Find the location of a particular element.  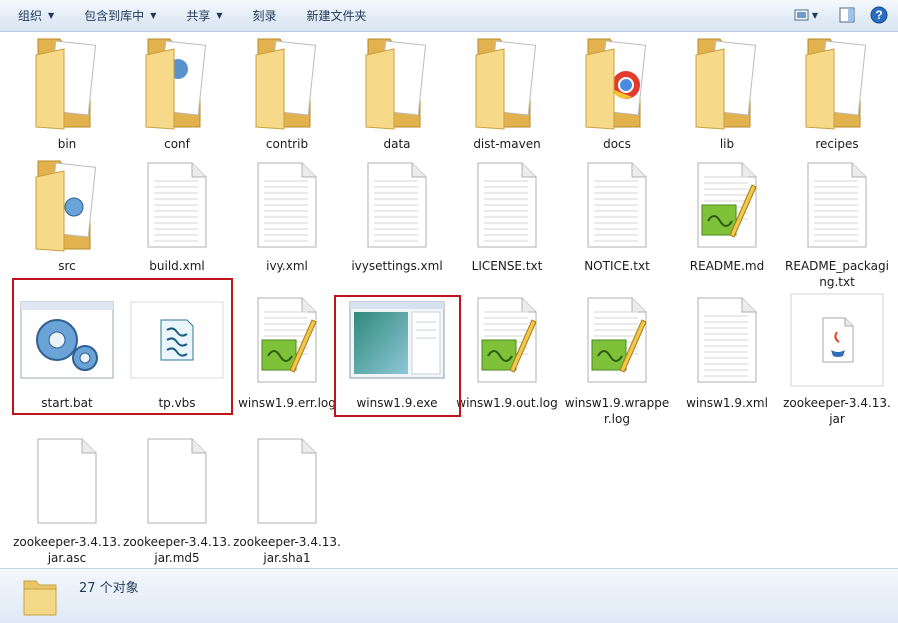

file-item-readme-packaging-txt: README_packaging.txt is located at coordinates (837, 222).